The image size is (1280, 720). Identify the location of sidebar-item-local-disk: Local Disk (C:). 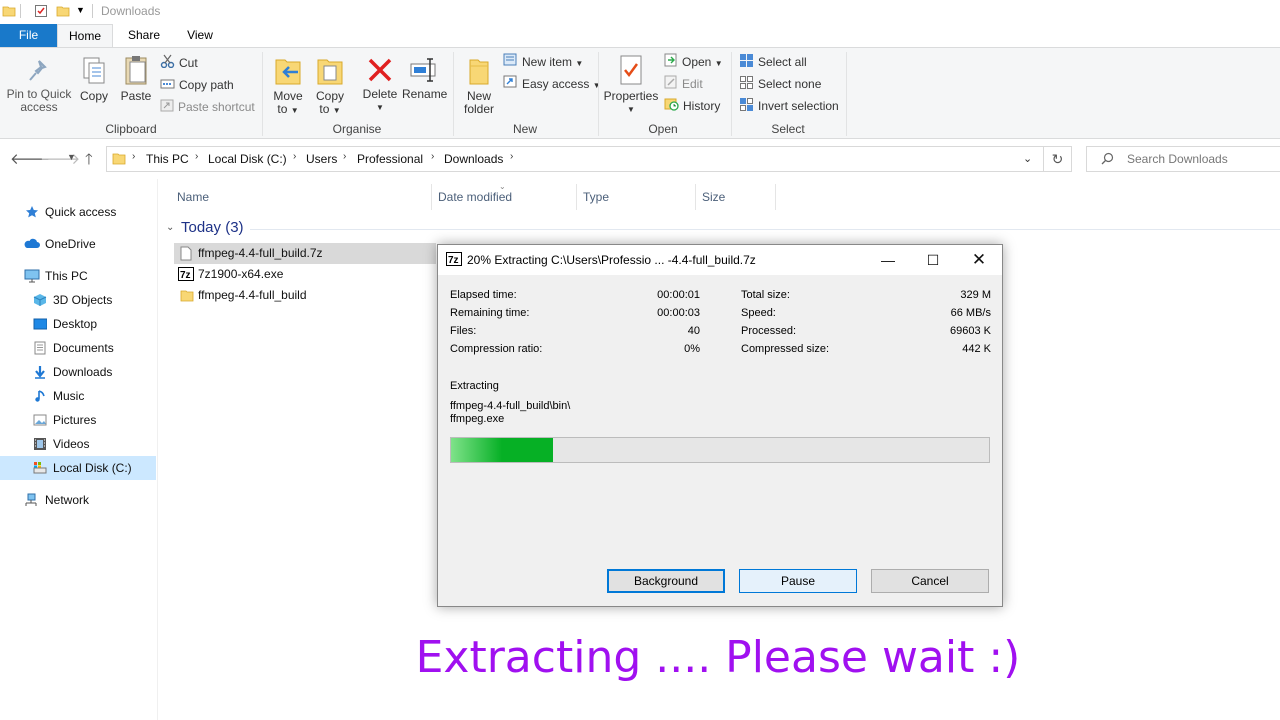
(78, 468).